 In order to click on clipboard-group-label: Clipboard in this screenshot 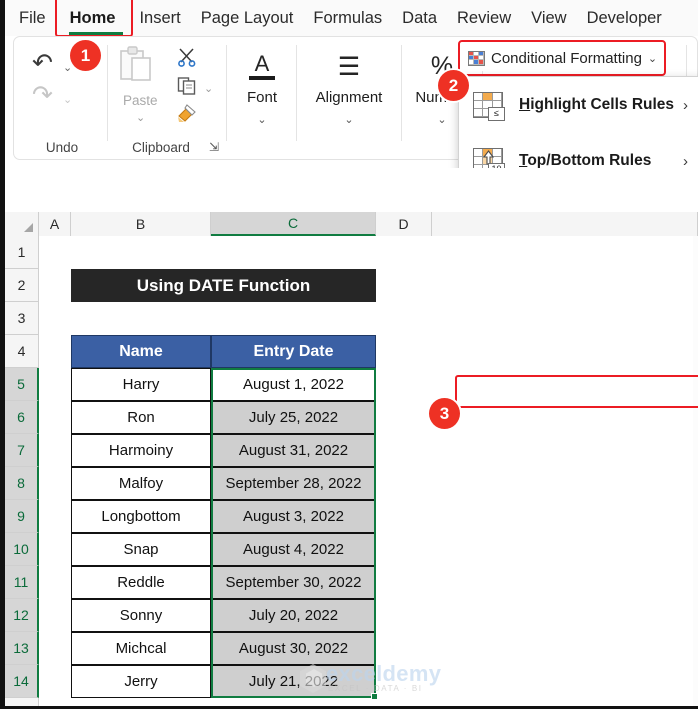, I will do `click(161, 147)`.